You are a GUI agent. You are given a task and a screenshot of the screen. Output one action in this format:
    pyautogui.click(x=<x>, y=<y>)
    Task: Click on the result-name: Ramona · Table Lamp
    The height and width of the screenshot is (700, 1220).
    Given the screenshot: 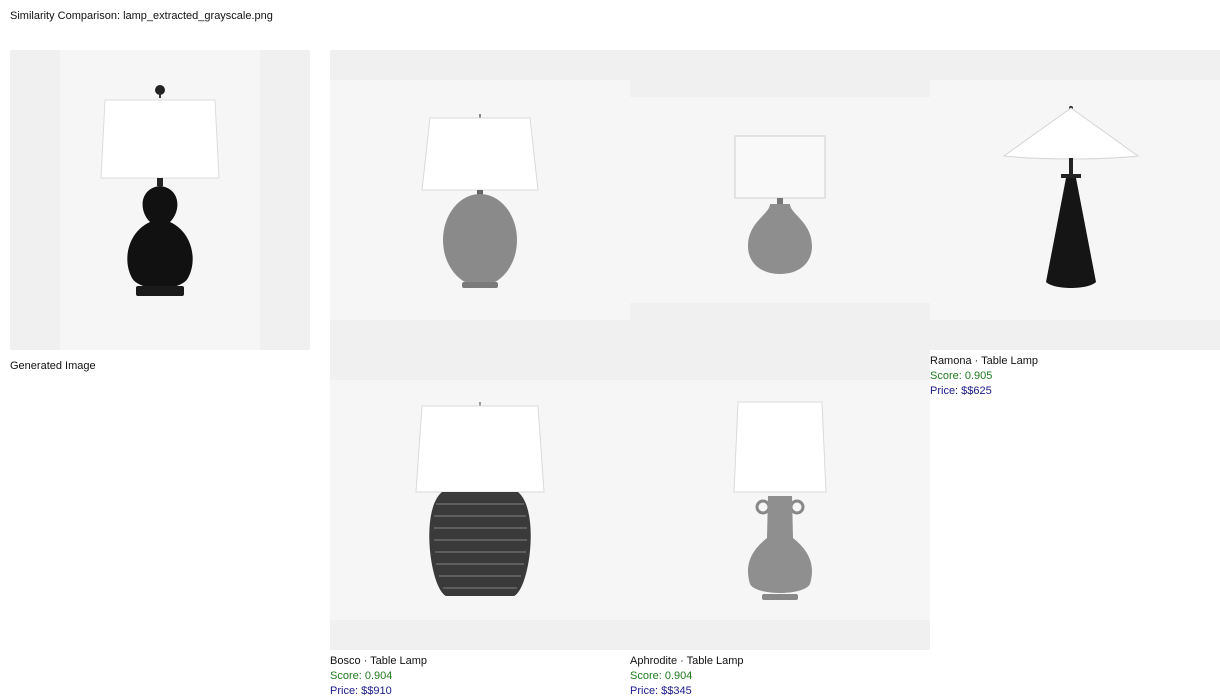 What is the action you would take?
    pyautogui.click(x=984, y=361)
    